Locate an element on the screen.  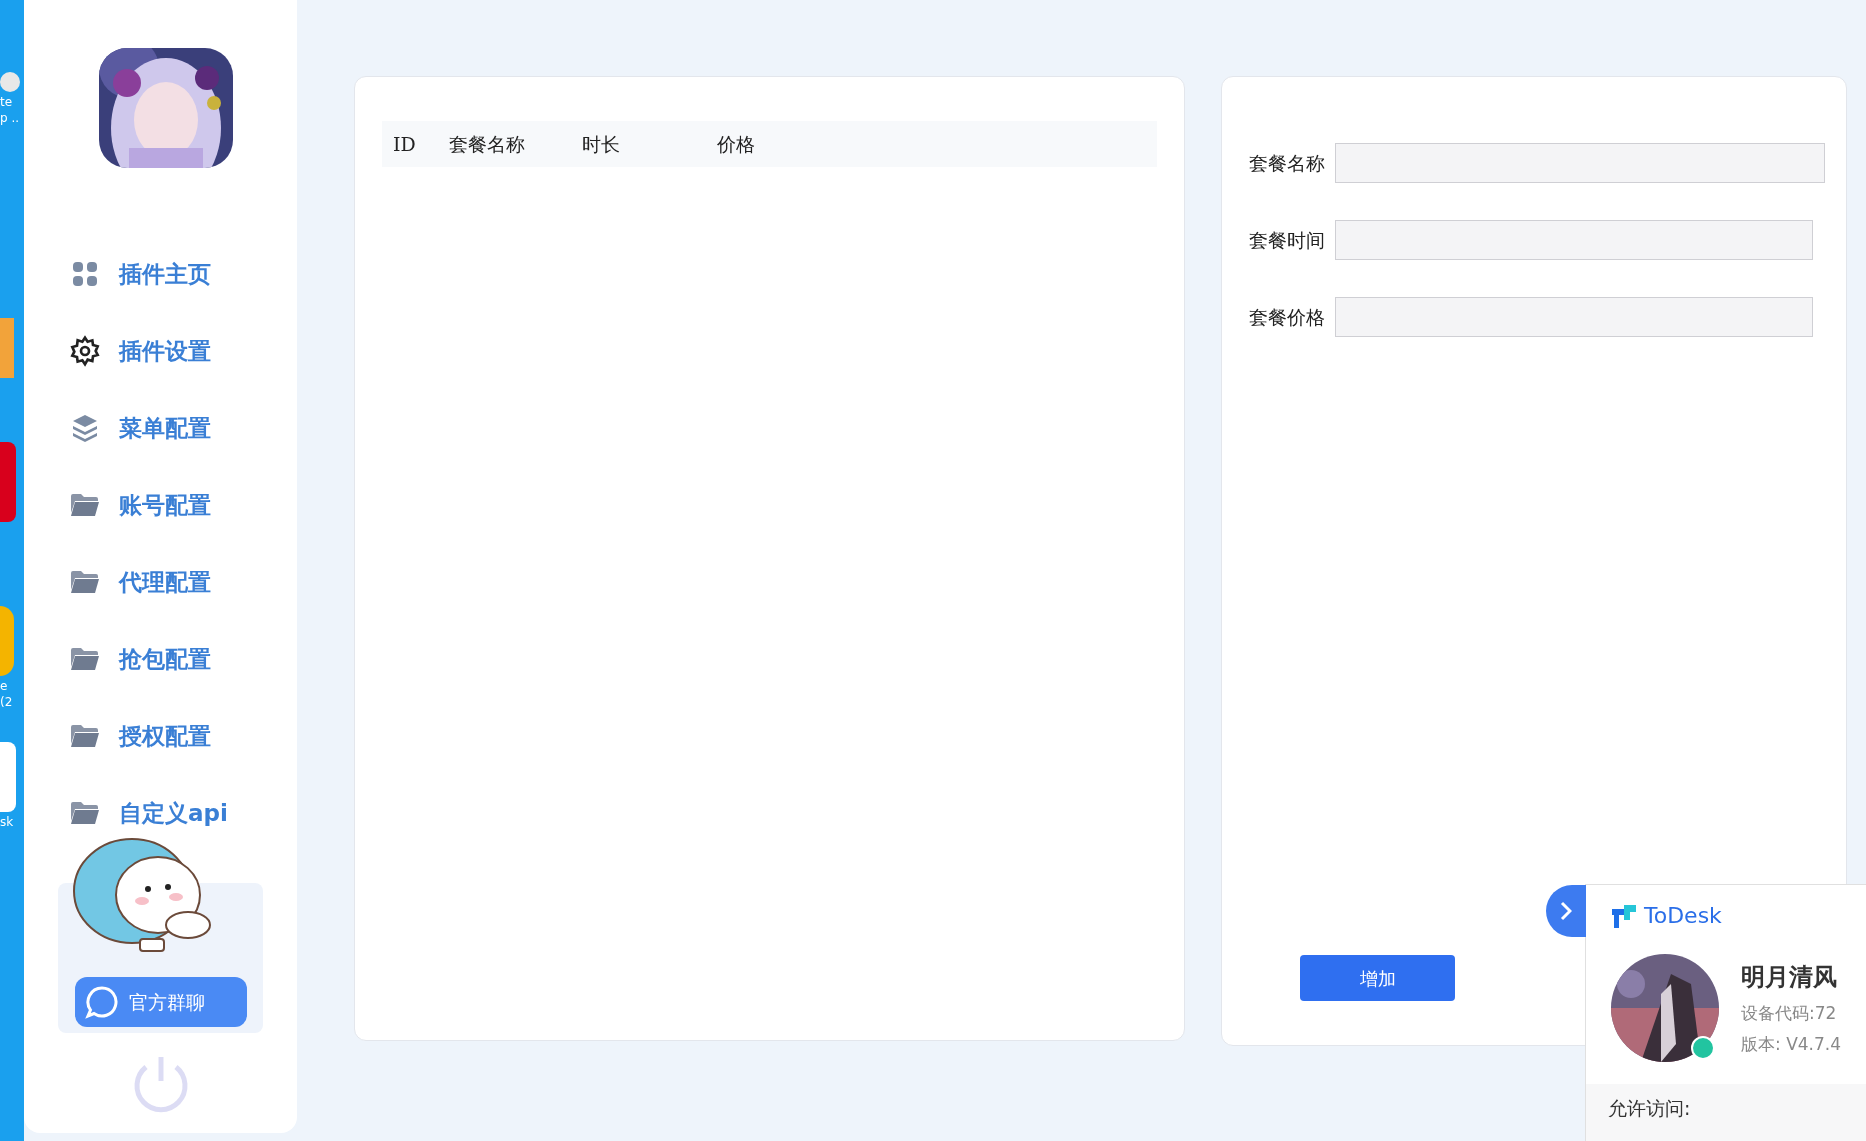
brand-name: ToDesk is located at coordinates (1683, 916).